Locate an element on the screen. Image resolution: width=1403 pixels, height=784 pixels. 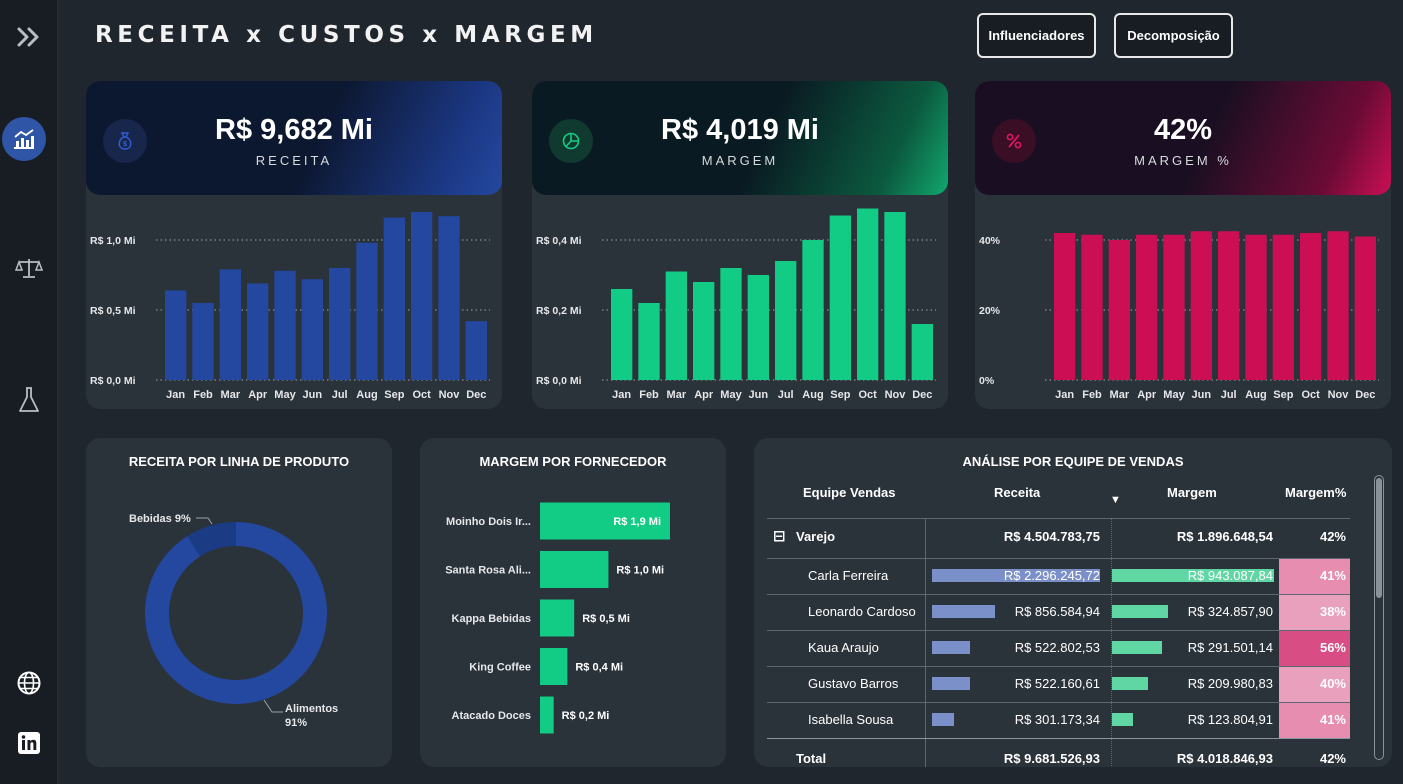
kpi-header-margem: R$ 4,019 Mi MARGEM is located at coordinates (740, 138).